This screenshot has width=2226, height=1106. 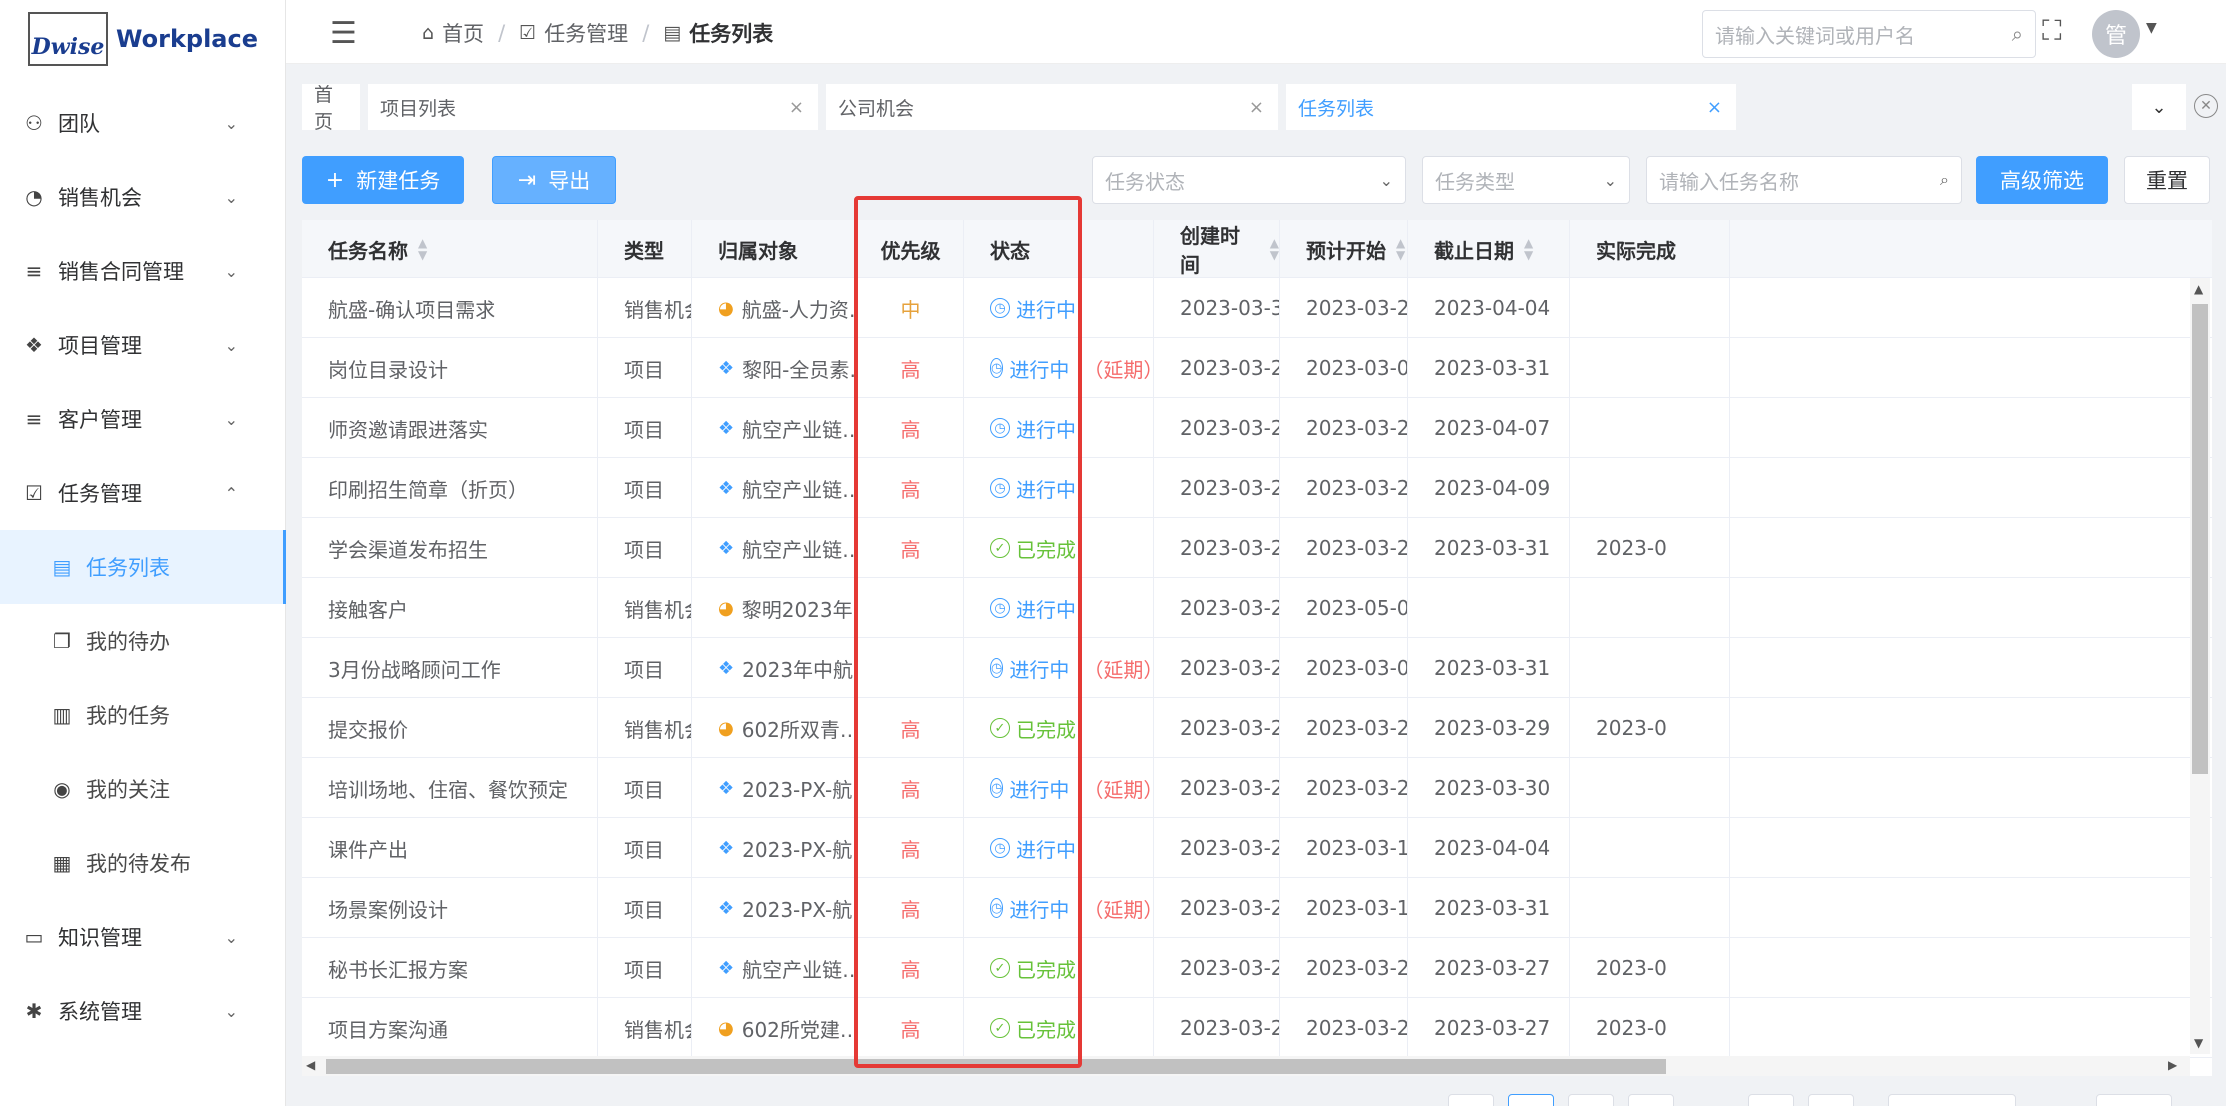 What do you see at coordinates (593, 107) in the screenshot?
I see `tab-project-list: 项目列表 ×` at bounding box center [593, 107].